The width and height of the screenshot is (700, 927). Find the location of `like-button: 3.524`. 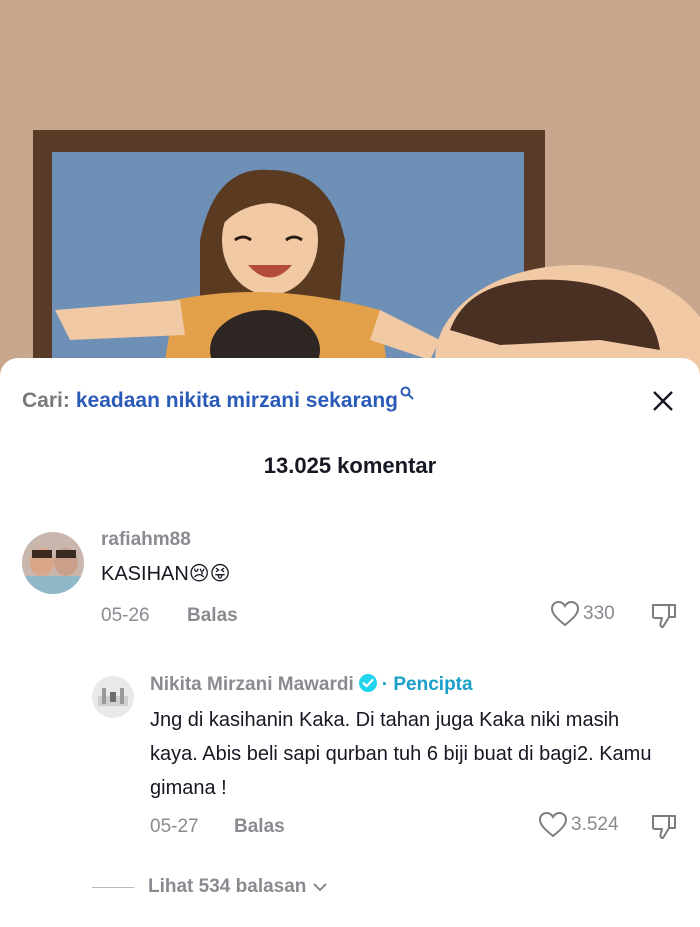

like-button: 3.524 is located at coordinates (579, 825).